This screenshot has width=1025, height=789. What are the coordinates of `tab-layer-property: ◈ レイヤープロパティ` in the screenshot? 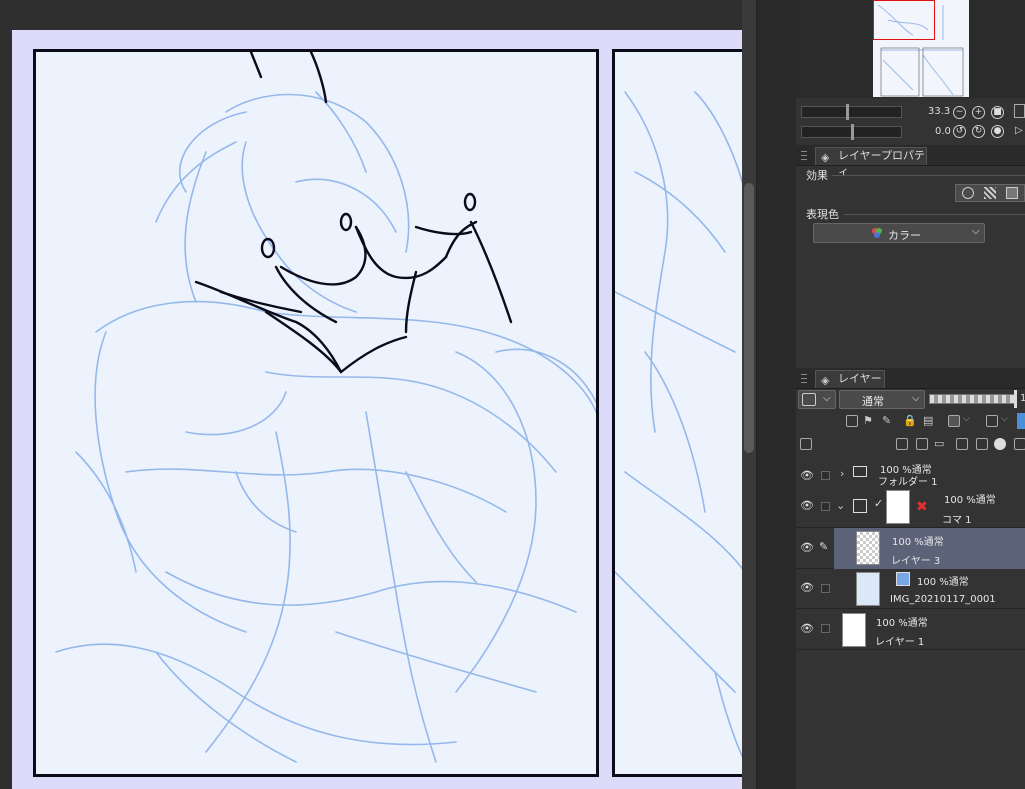 It's located at (871, 162).